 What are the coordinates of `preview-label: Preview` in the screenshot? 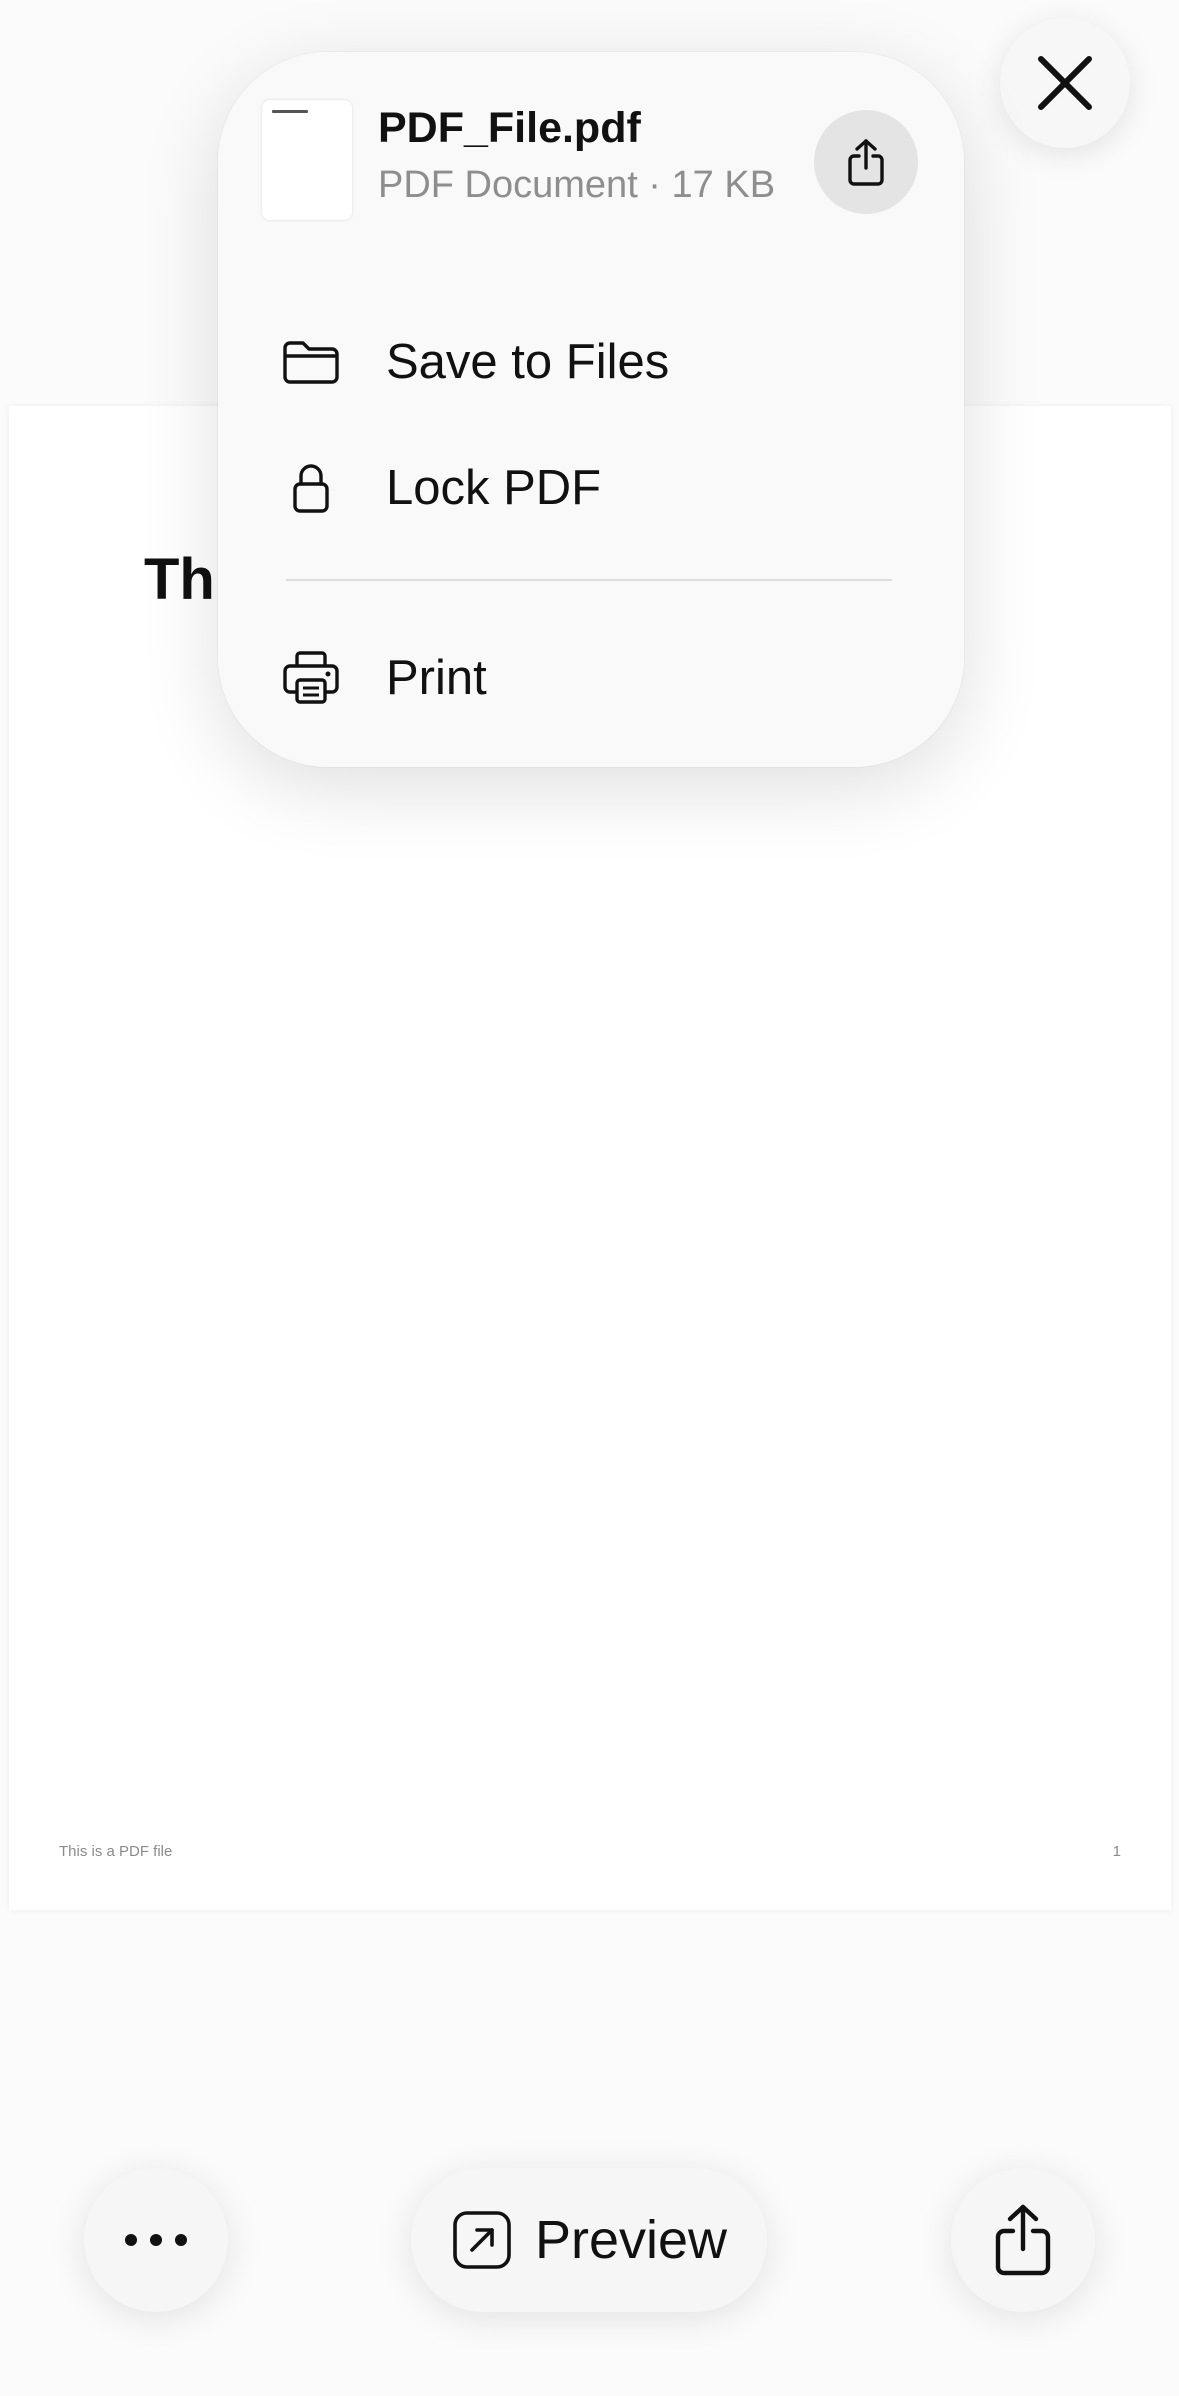 It's located at (631, 2240).